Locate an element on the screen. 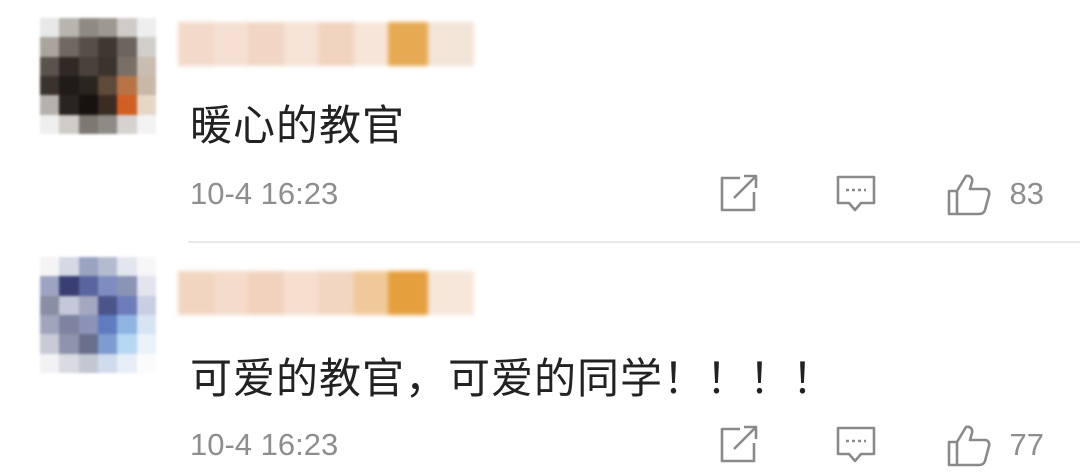 The height and width of the screenshot is (473, 1080). comment-icon is located at coordinates (855, 193).